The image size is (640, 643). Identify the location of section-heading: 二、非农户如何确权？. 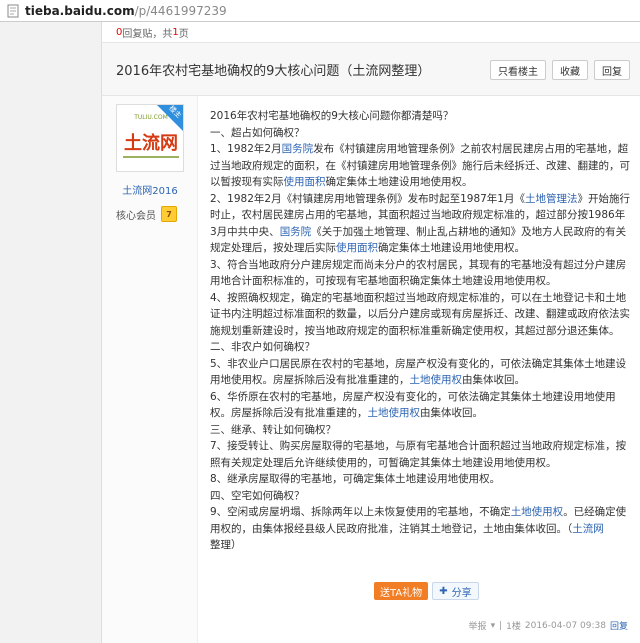
(262, 347).